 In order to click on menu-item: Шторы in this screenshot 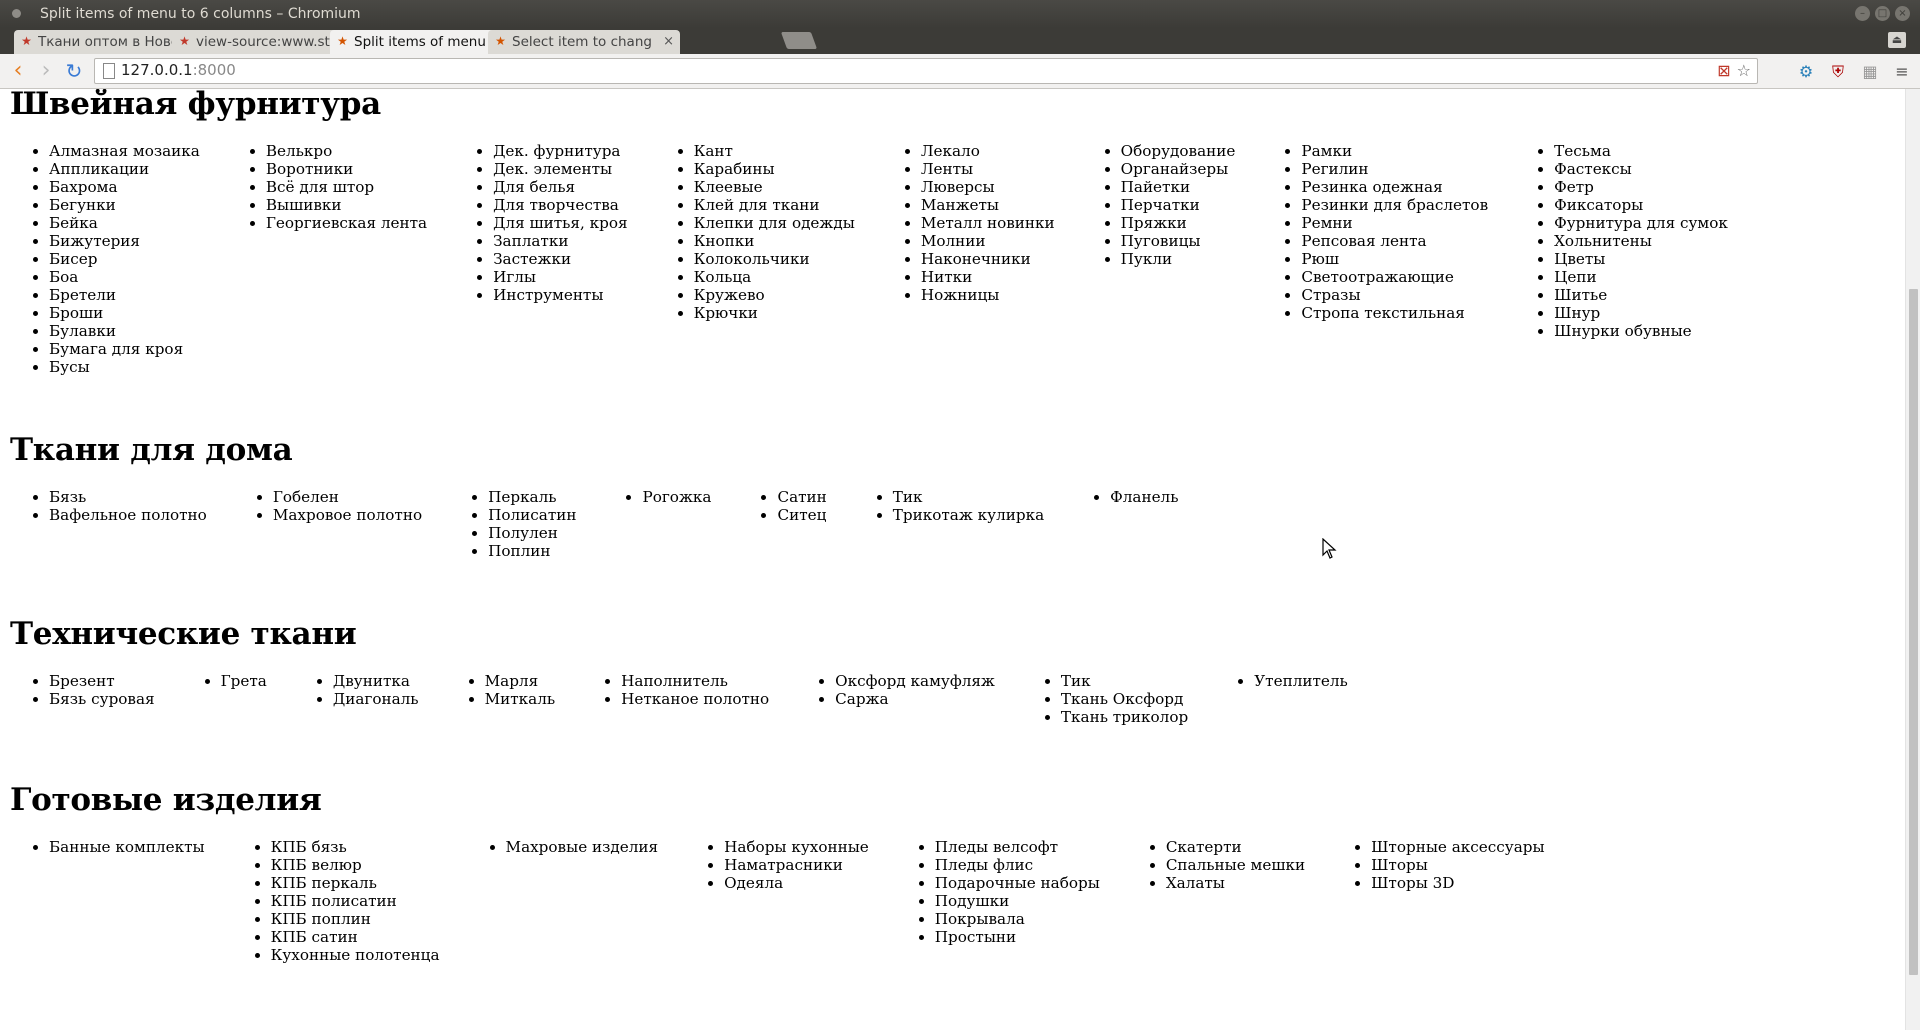, I will do `click(1457, 865)`.